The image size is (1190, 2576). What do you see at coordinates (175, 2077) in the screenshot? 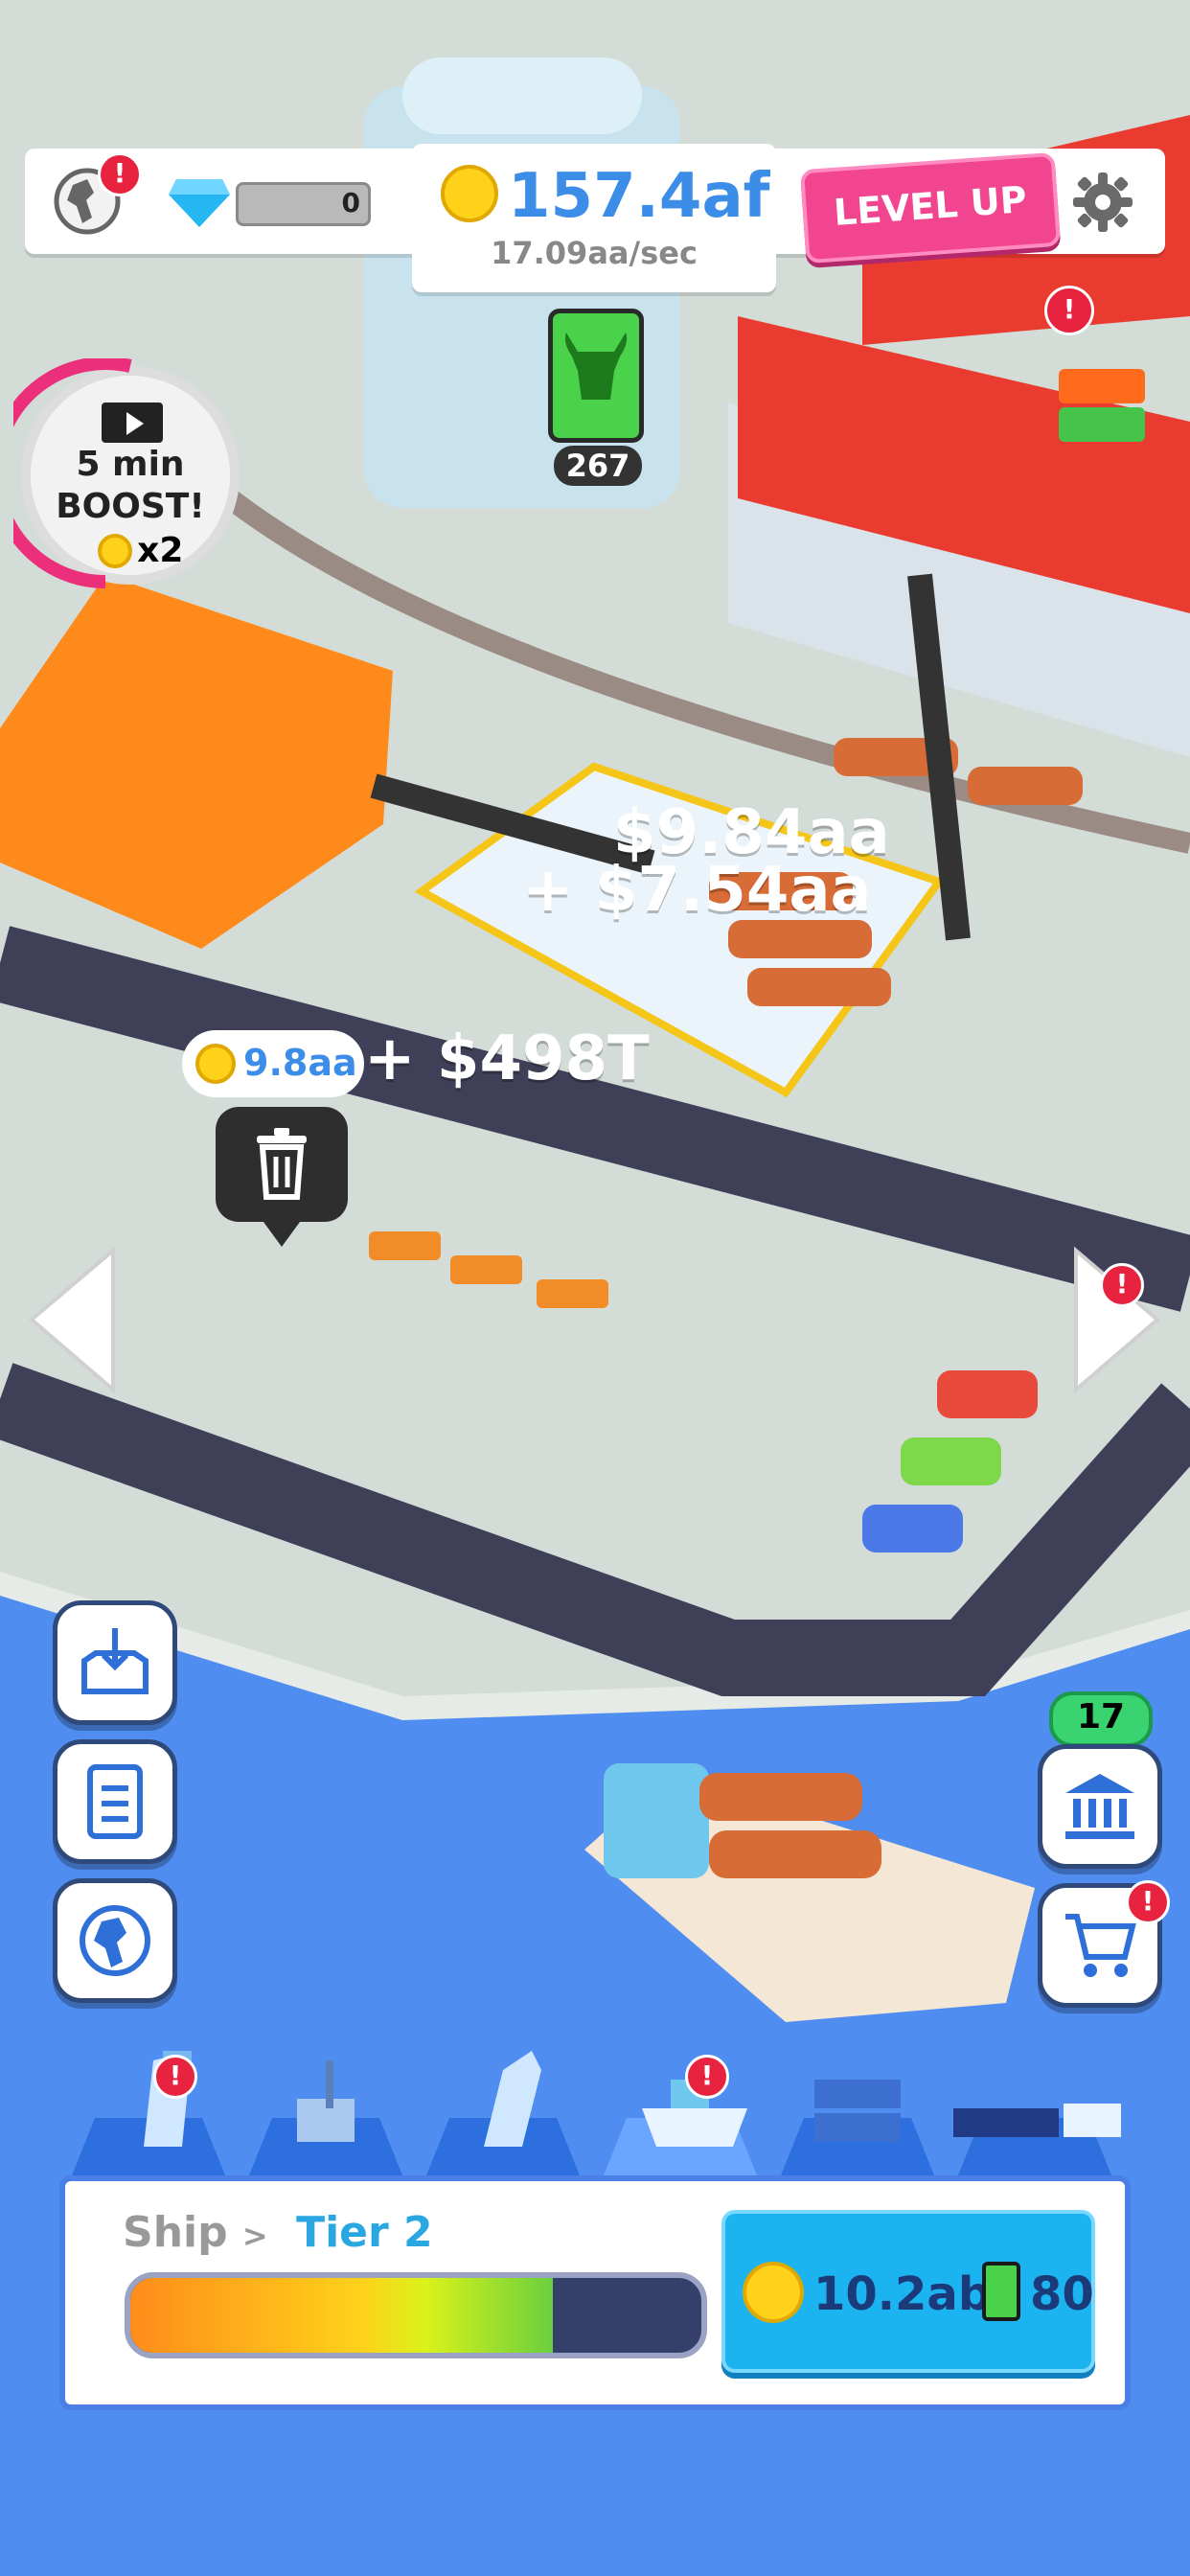
I see `tab-crane-alert: !` at bounding box center [175, 2077].